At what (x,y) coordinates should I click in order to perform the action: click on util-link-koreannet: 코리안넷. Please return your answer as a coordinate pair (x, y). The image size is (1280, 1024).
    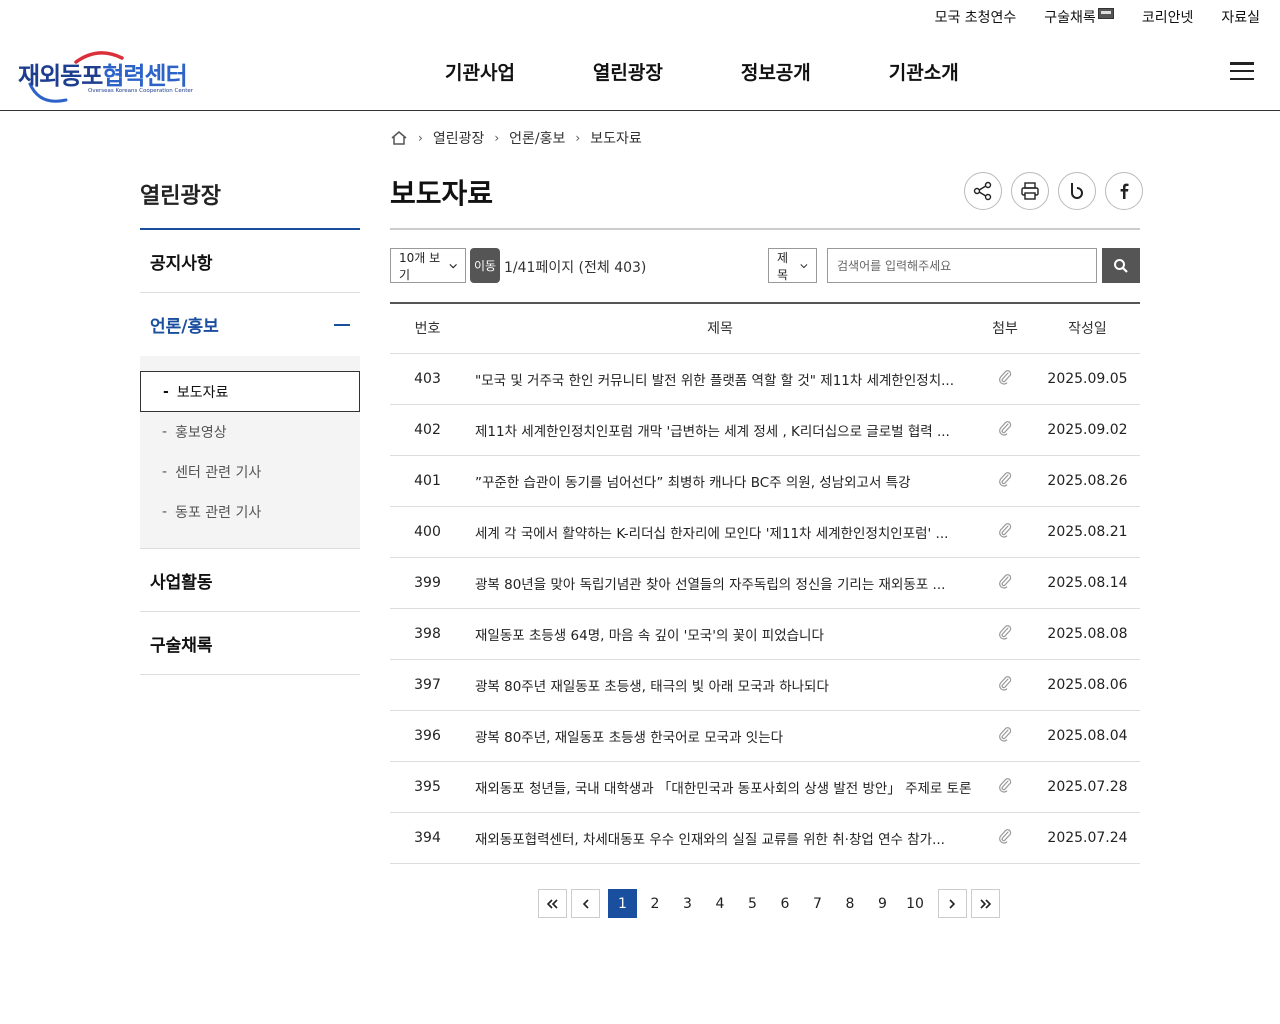
    Looking at the image, I should click on (1168, 17).